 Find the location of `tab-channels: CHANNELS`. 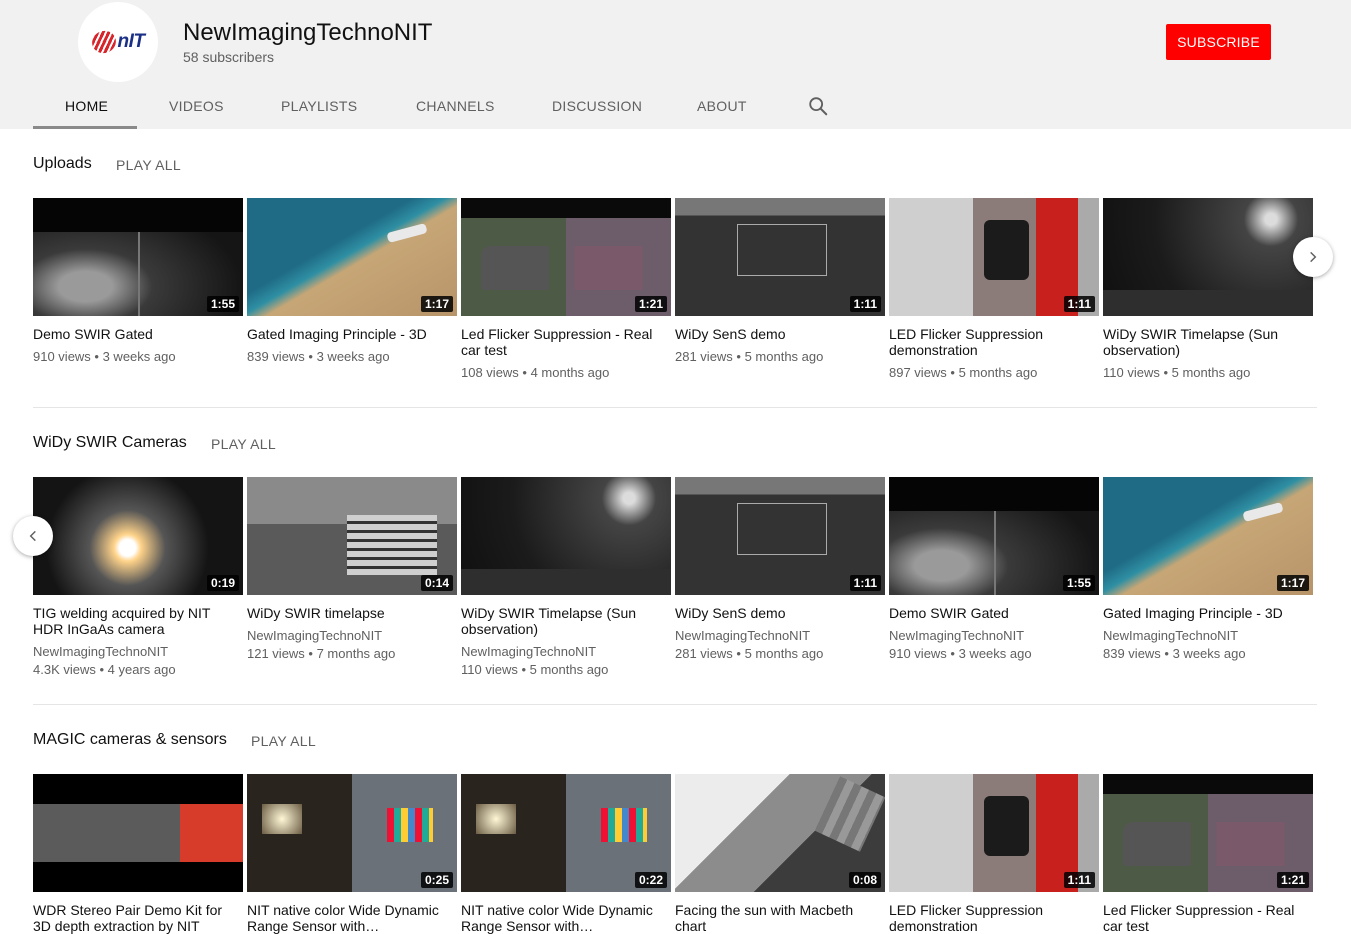

tab-channels: CHANNELS is located at coordinates (455, 106).